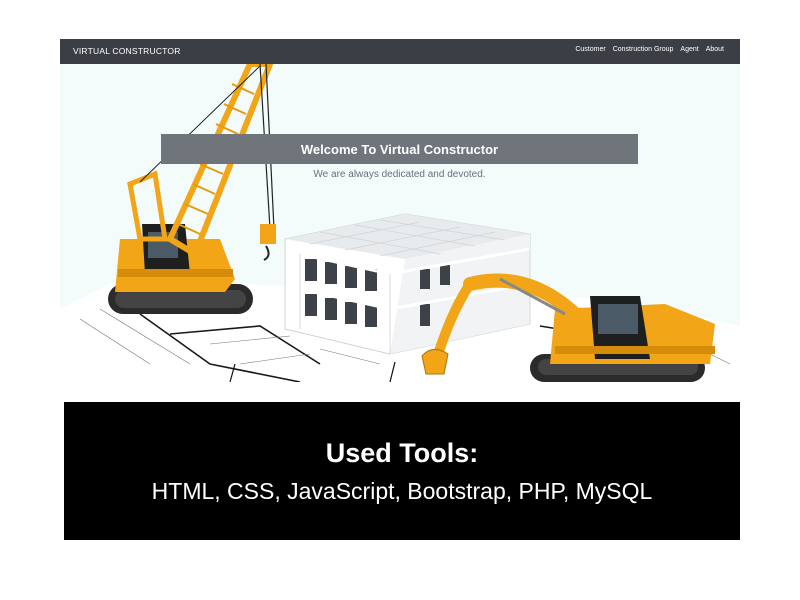 The image size is (800, 600). I want to click on welcome-title: Welcome To Virtual Constructor, so click(399, 149).